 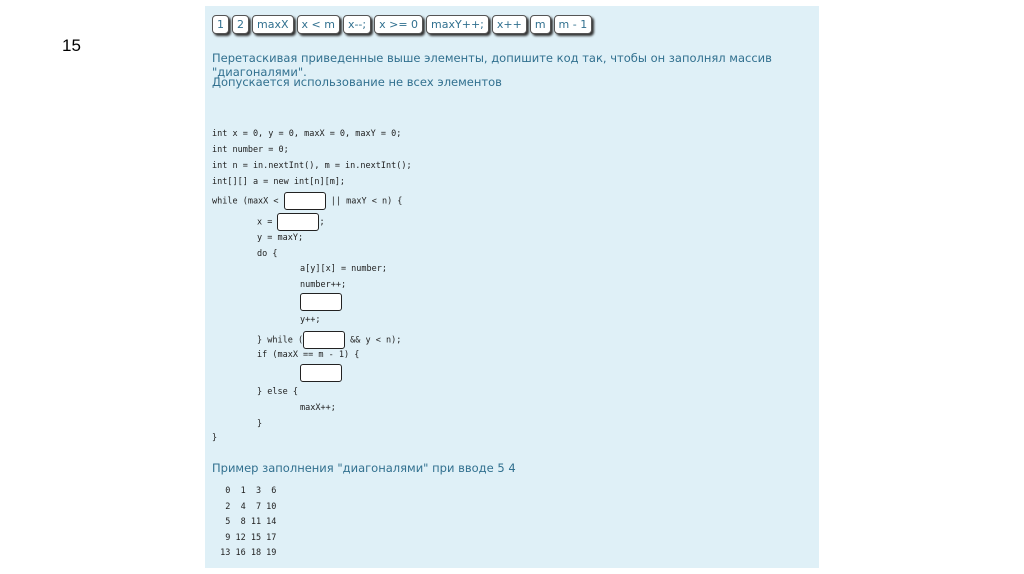 What do you see at coordinates (279, 182) in the screenshot?
I see `code-line: int[][] a = new int[n][m];` at bounding box center [279, 182].